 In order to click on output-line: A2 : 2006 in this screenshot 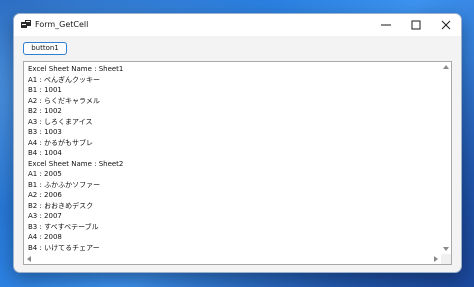, I will do `click(45, 195)`.